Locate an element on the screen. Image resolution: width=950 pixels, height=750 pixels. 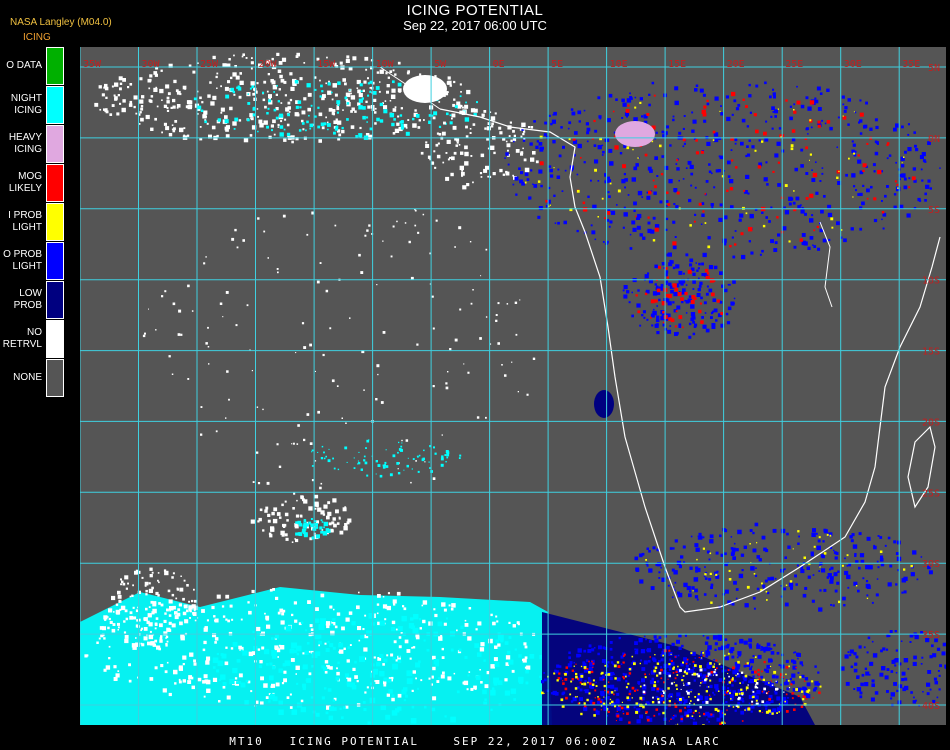
legend-item: I PROB LIGHT is located at coordinates (33, 222).